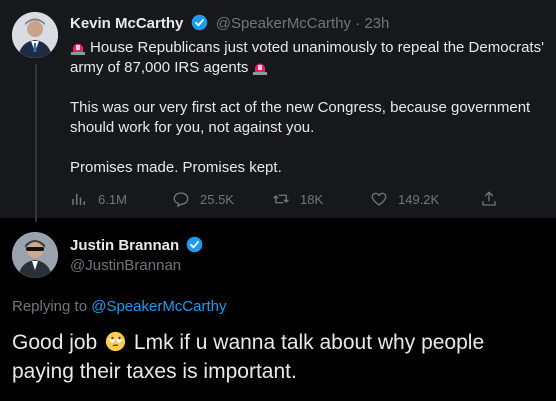 The height and width of the screenshot is (401, 556). What do you see at coordinates (50, 306) in the screenshot?
I see `replying-prefix: Replying to` at bounding box center [50, 306].